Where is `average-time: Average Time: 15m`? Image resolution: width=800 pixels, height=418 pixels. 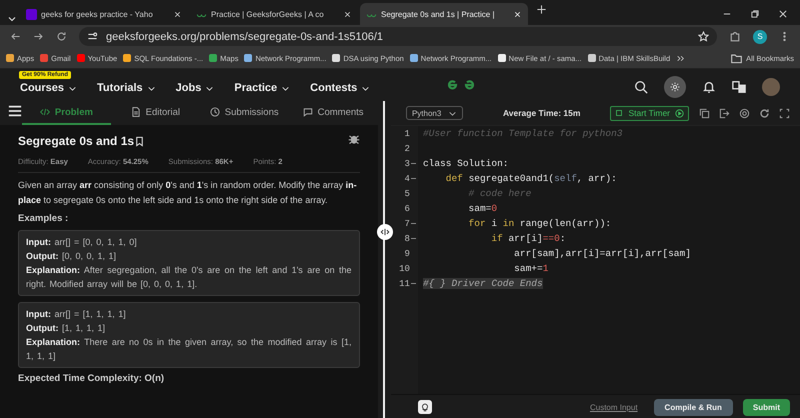 average-time: Average Time: 15m is located at coordinates (541, 113).